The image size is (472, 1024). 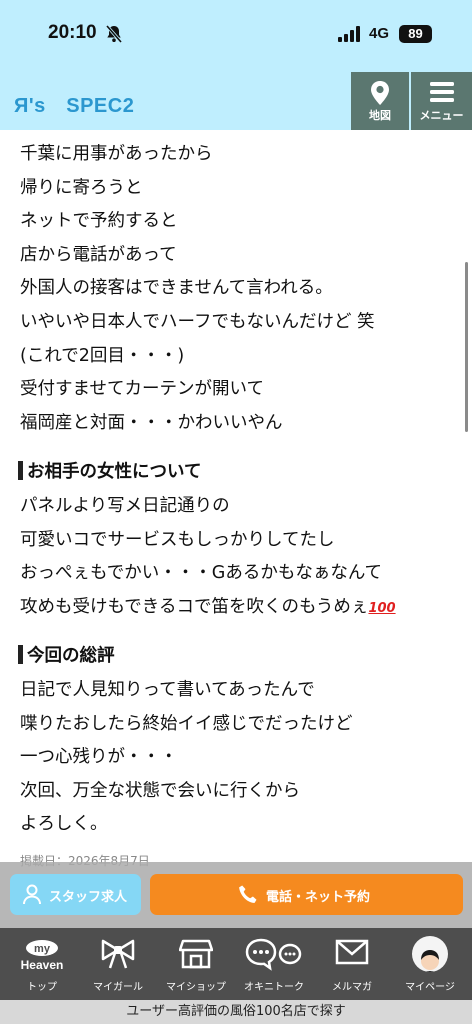 What do you see at coordinates (380, 115) in the screenshot?
I see `map-label: 地図` at bounding box center [380, 115].